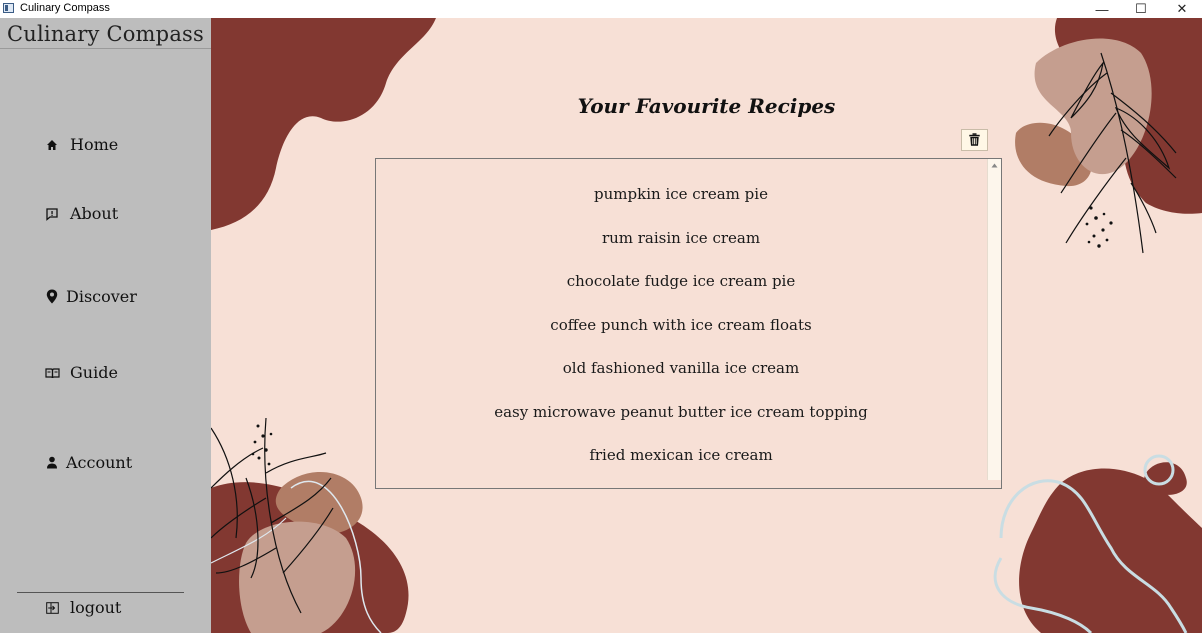 The width and height of the screenshot is (1202, 633). I want to click on list-item: coffee punch with ice cream floats, so click(681, 325).